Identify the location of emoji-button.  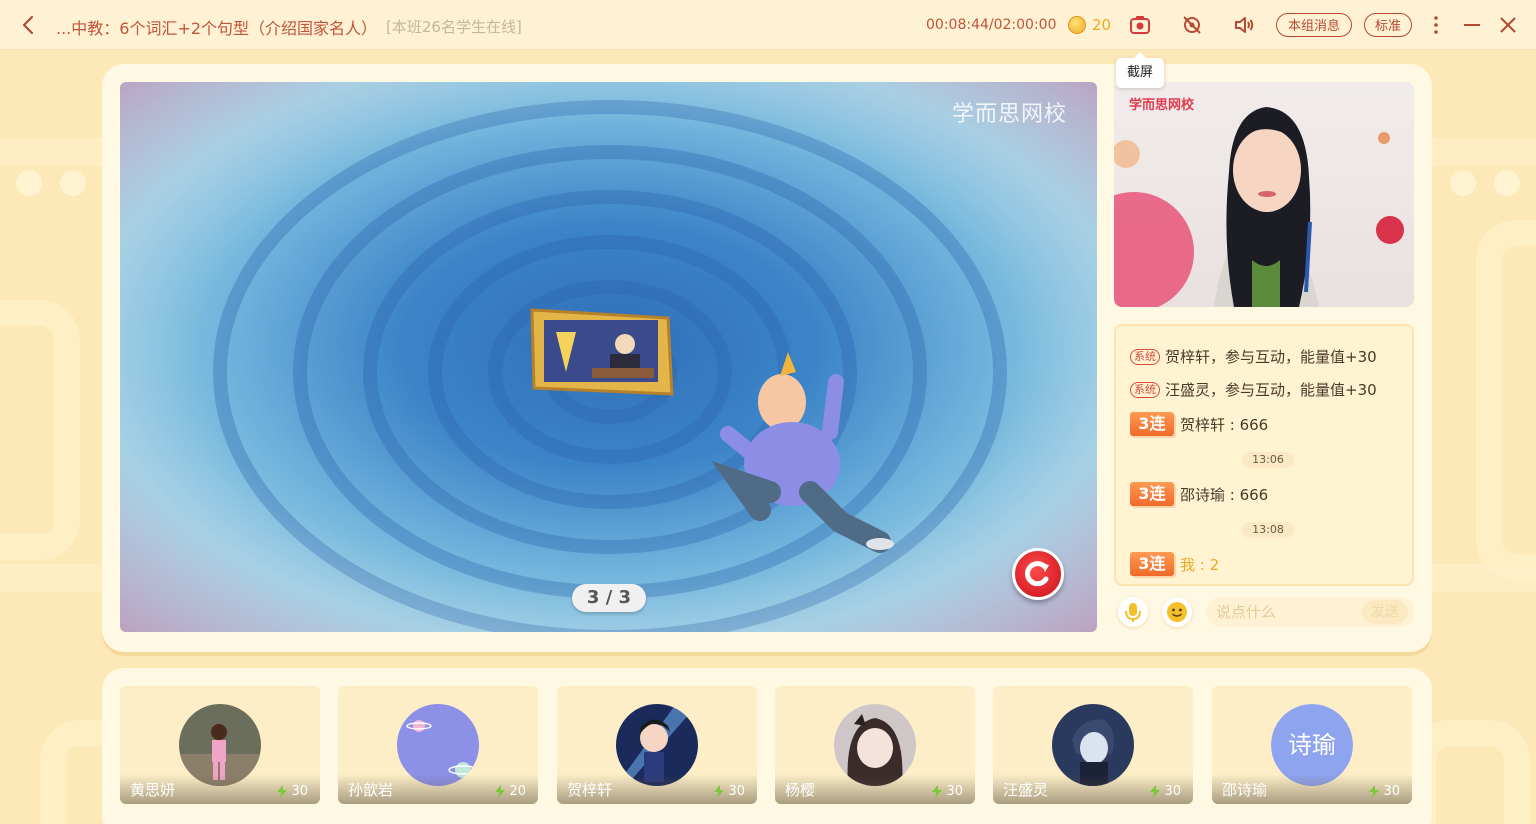
(1177, 612).